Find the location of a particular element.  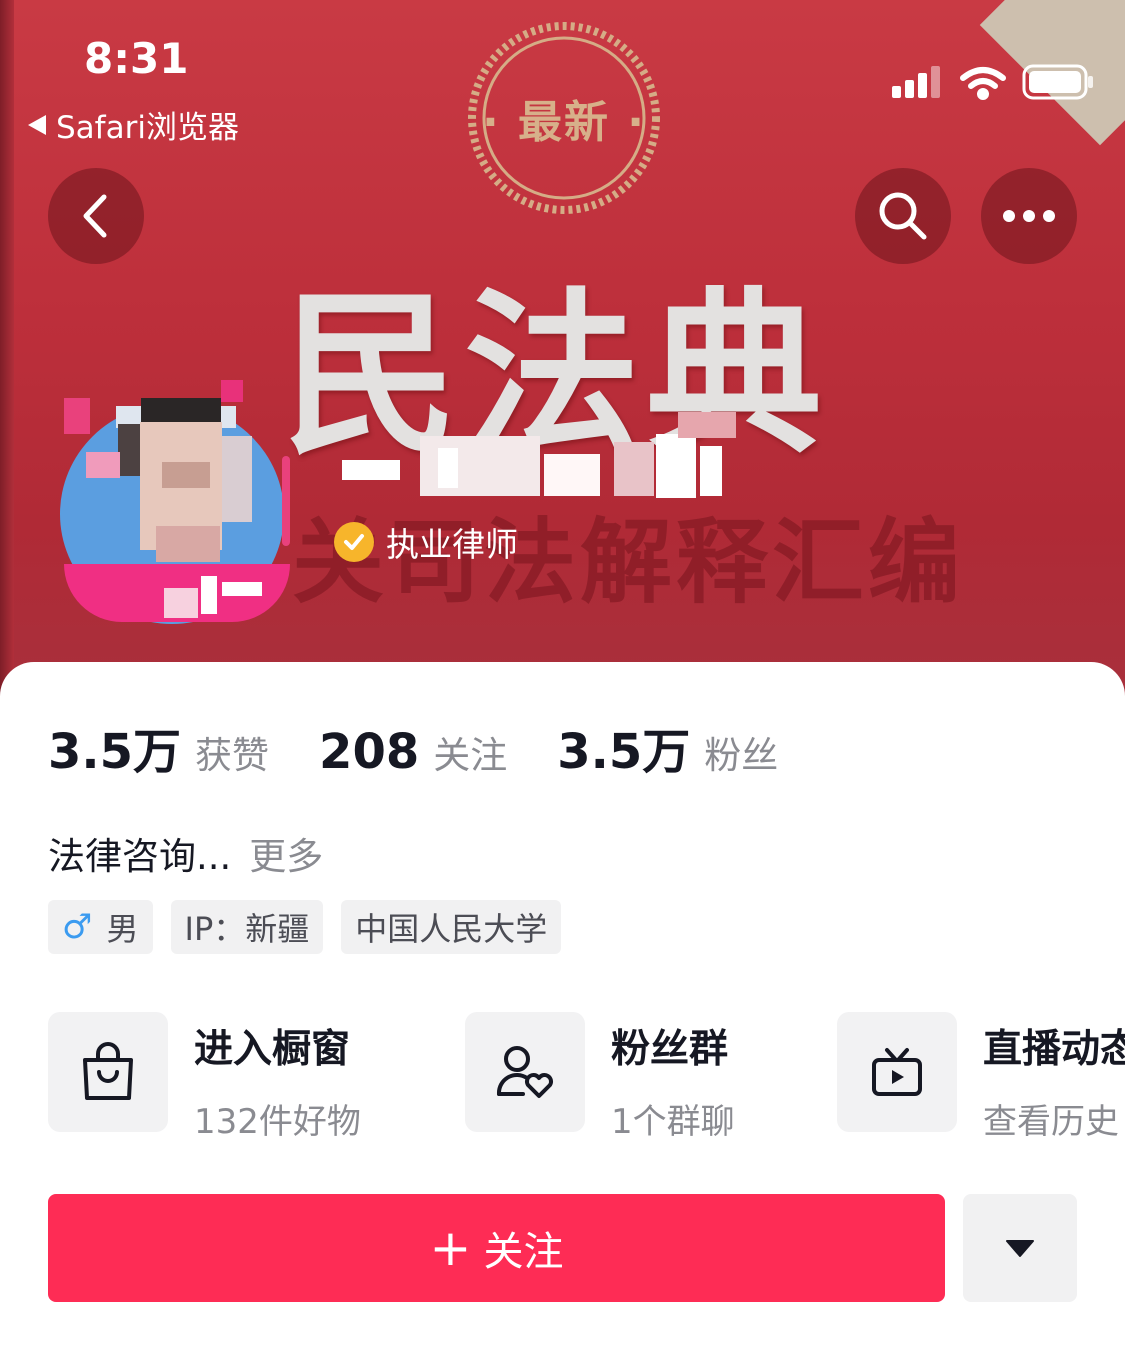

school-tag: 中国人民大学 is located at coordinates (451, 927).